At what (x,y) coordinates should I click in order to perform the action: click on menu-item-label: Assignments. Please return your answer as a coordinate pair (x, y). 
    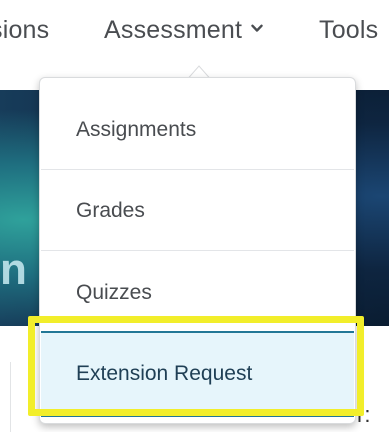
    Looking at the image, I should click on (136, 129).